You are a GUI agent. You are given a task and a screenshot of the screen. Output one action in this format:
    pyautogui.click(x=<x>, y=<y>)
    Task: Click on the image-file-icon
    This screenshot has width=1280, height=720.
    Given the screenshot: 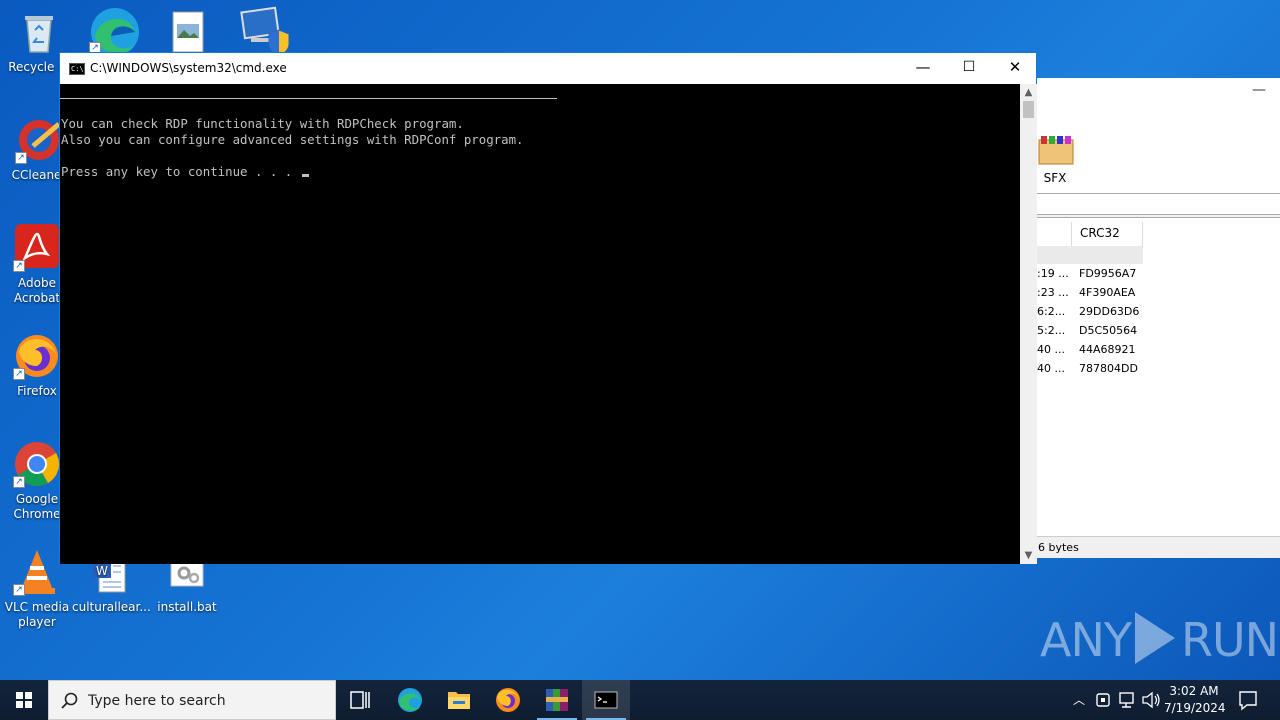 What is the action you would take?
    pyautogui.click(x=187, y=32)
    